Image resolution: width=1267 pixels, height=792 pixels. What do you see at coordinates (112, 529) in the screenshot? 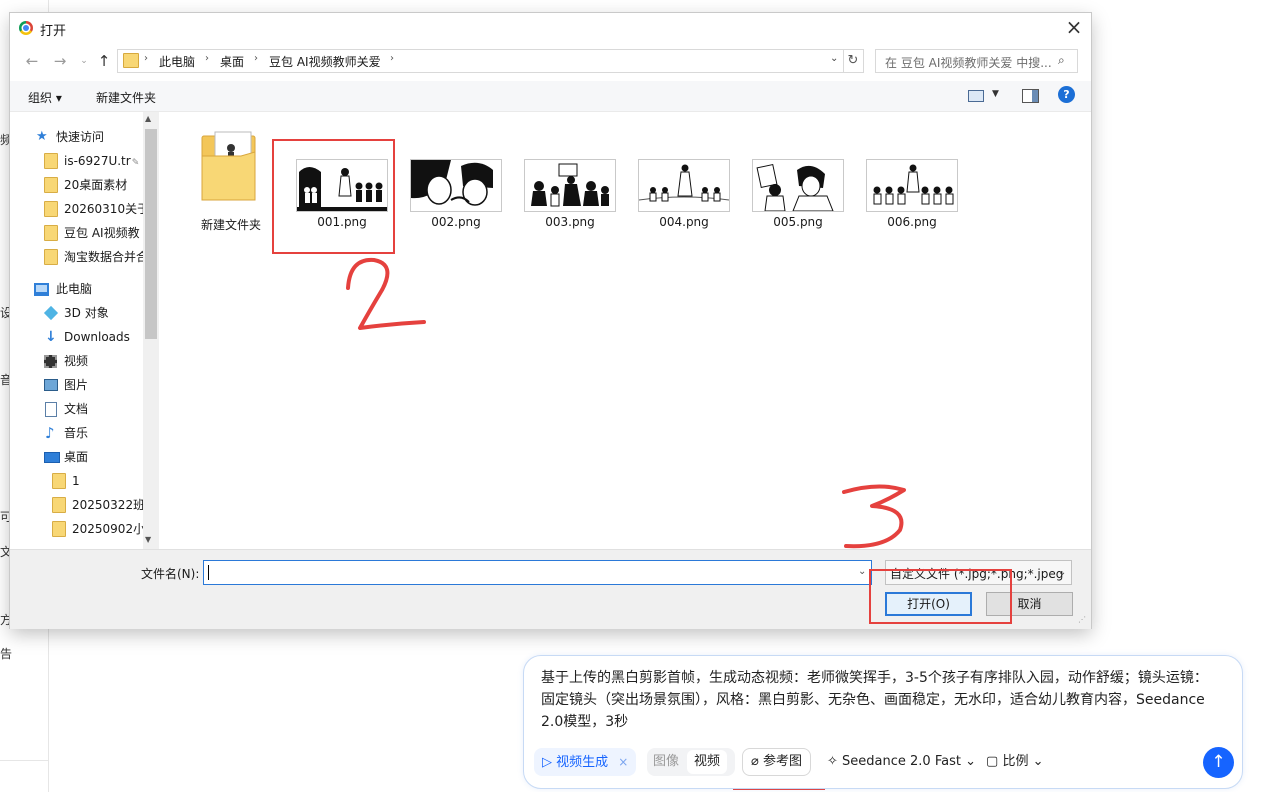
I see `nav-label: 20250902小2` at bounding box center [112, 529].